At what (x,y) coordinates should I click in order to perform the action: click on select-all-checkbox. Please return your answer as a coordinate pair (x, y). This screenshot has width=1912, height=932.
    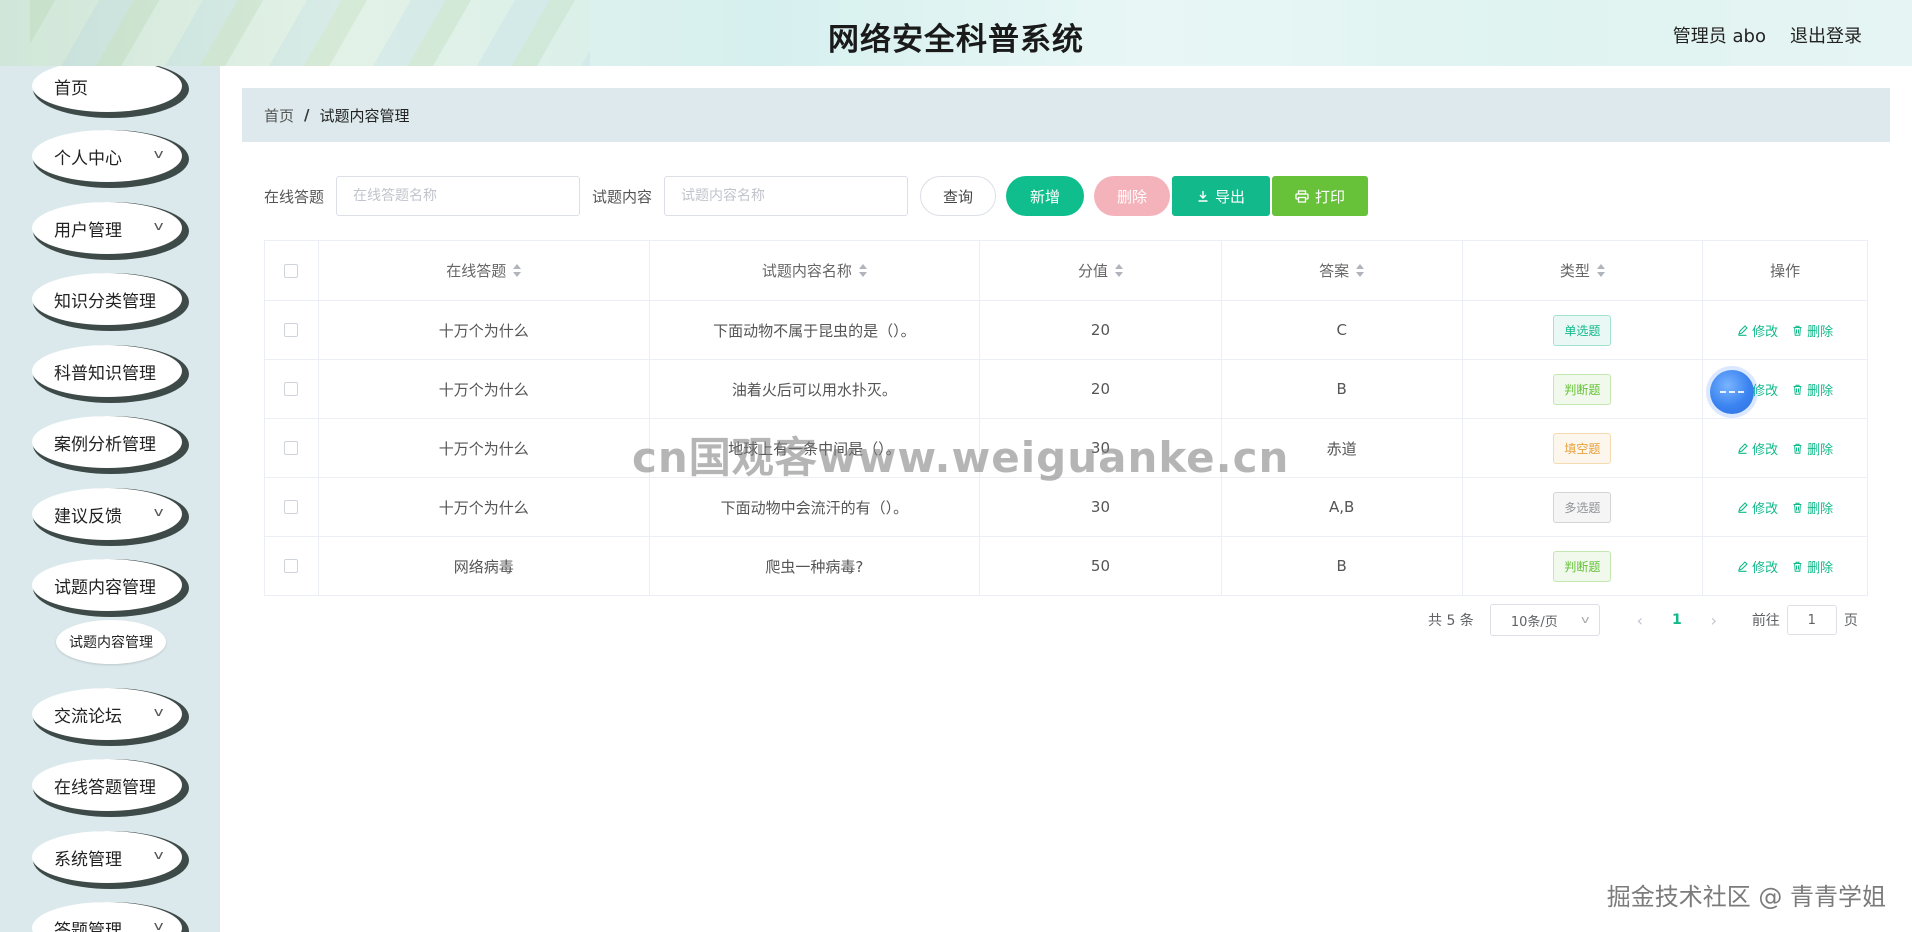
    Looking at the image, I should click on (291, 270).